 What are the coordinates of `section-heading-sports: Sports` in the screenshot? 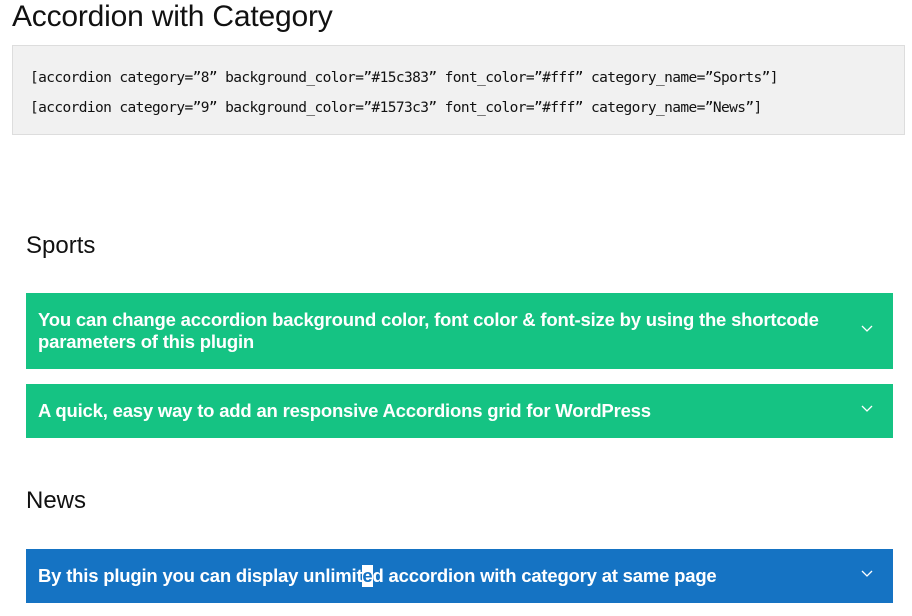 It's located at (61, 245).